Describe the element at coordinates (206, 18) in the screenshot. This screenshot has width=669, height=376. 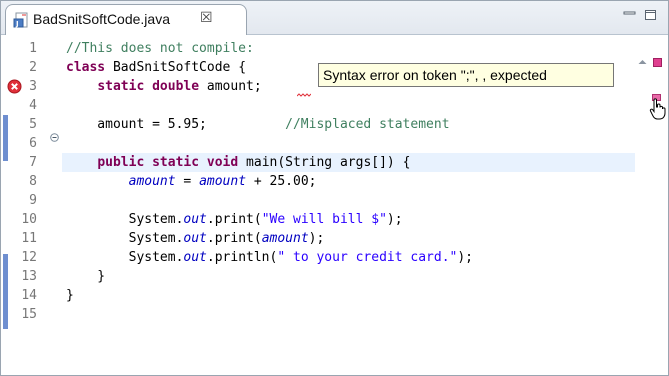
I see `close-icon: ☒` at that location.